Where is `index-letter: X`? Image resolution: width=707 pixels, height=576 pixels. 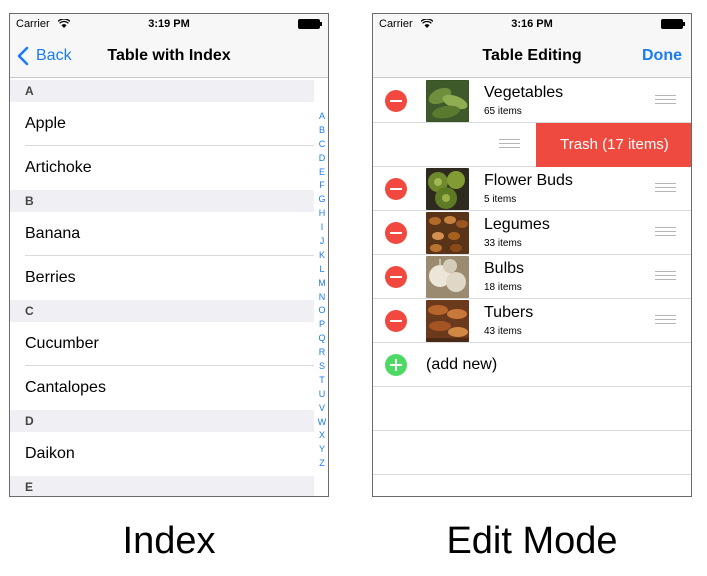
index-letter: X is located at coordinates (322, 436).